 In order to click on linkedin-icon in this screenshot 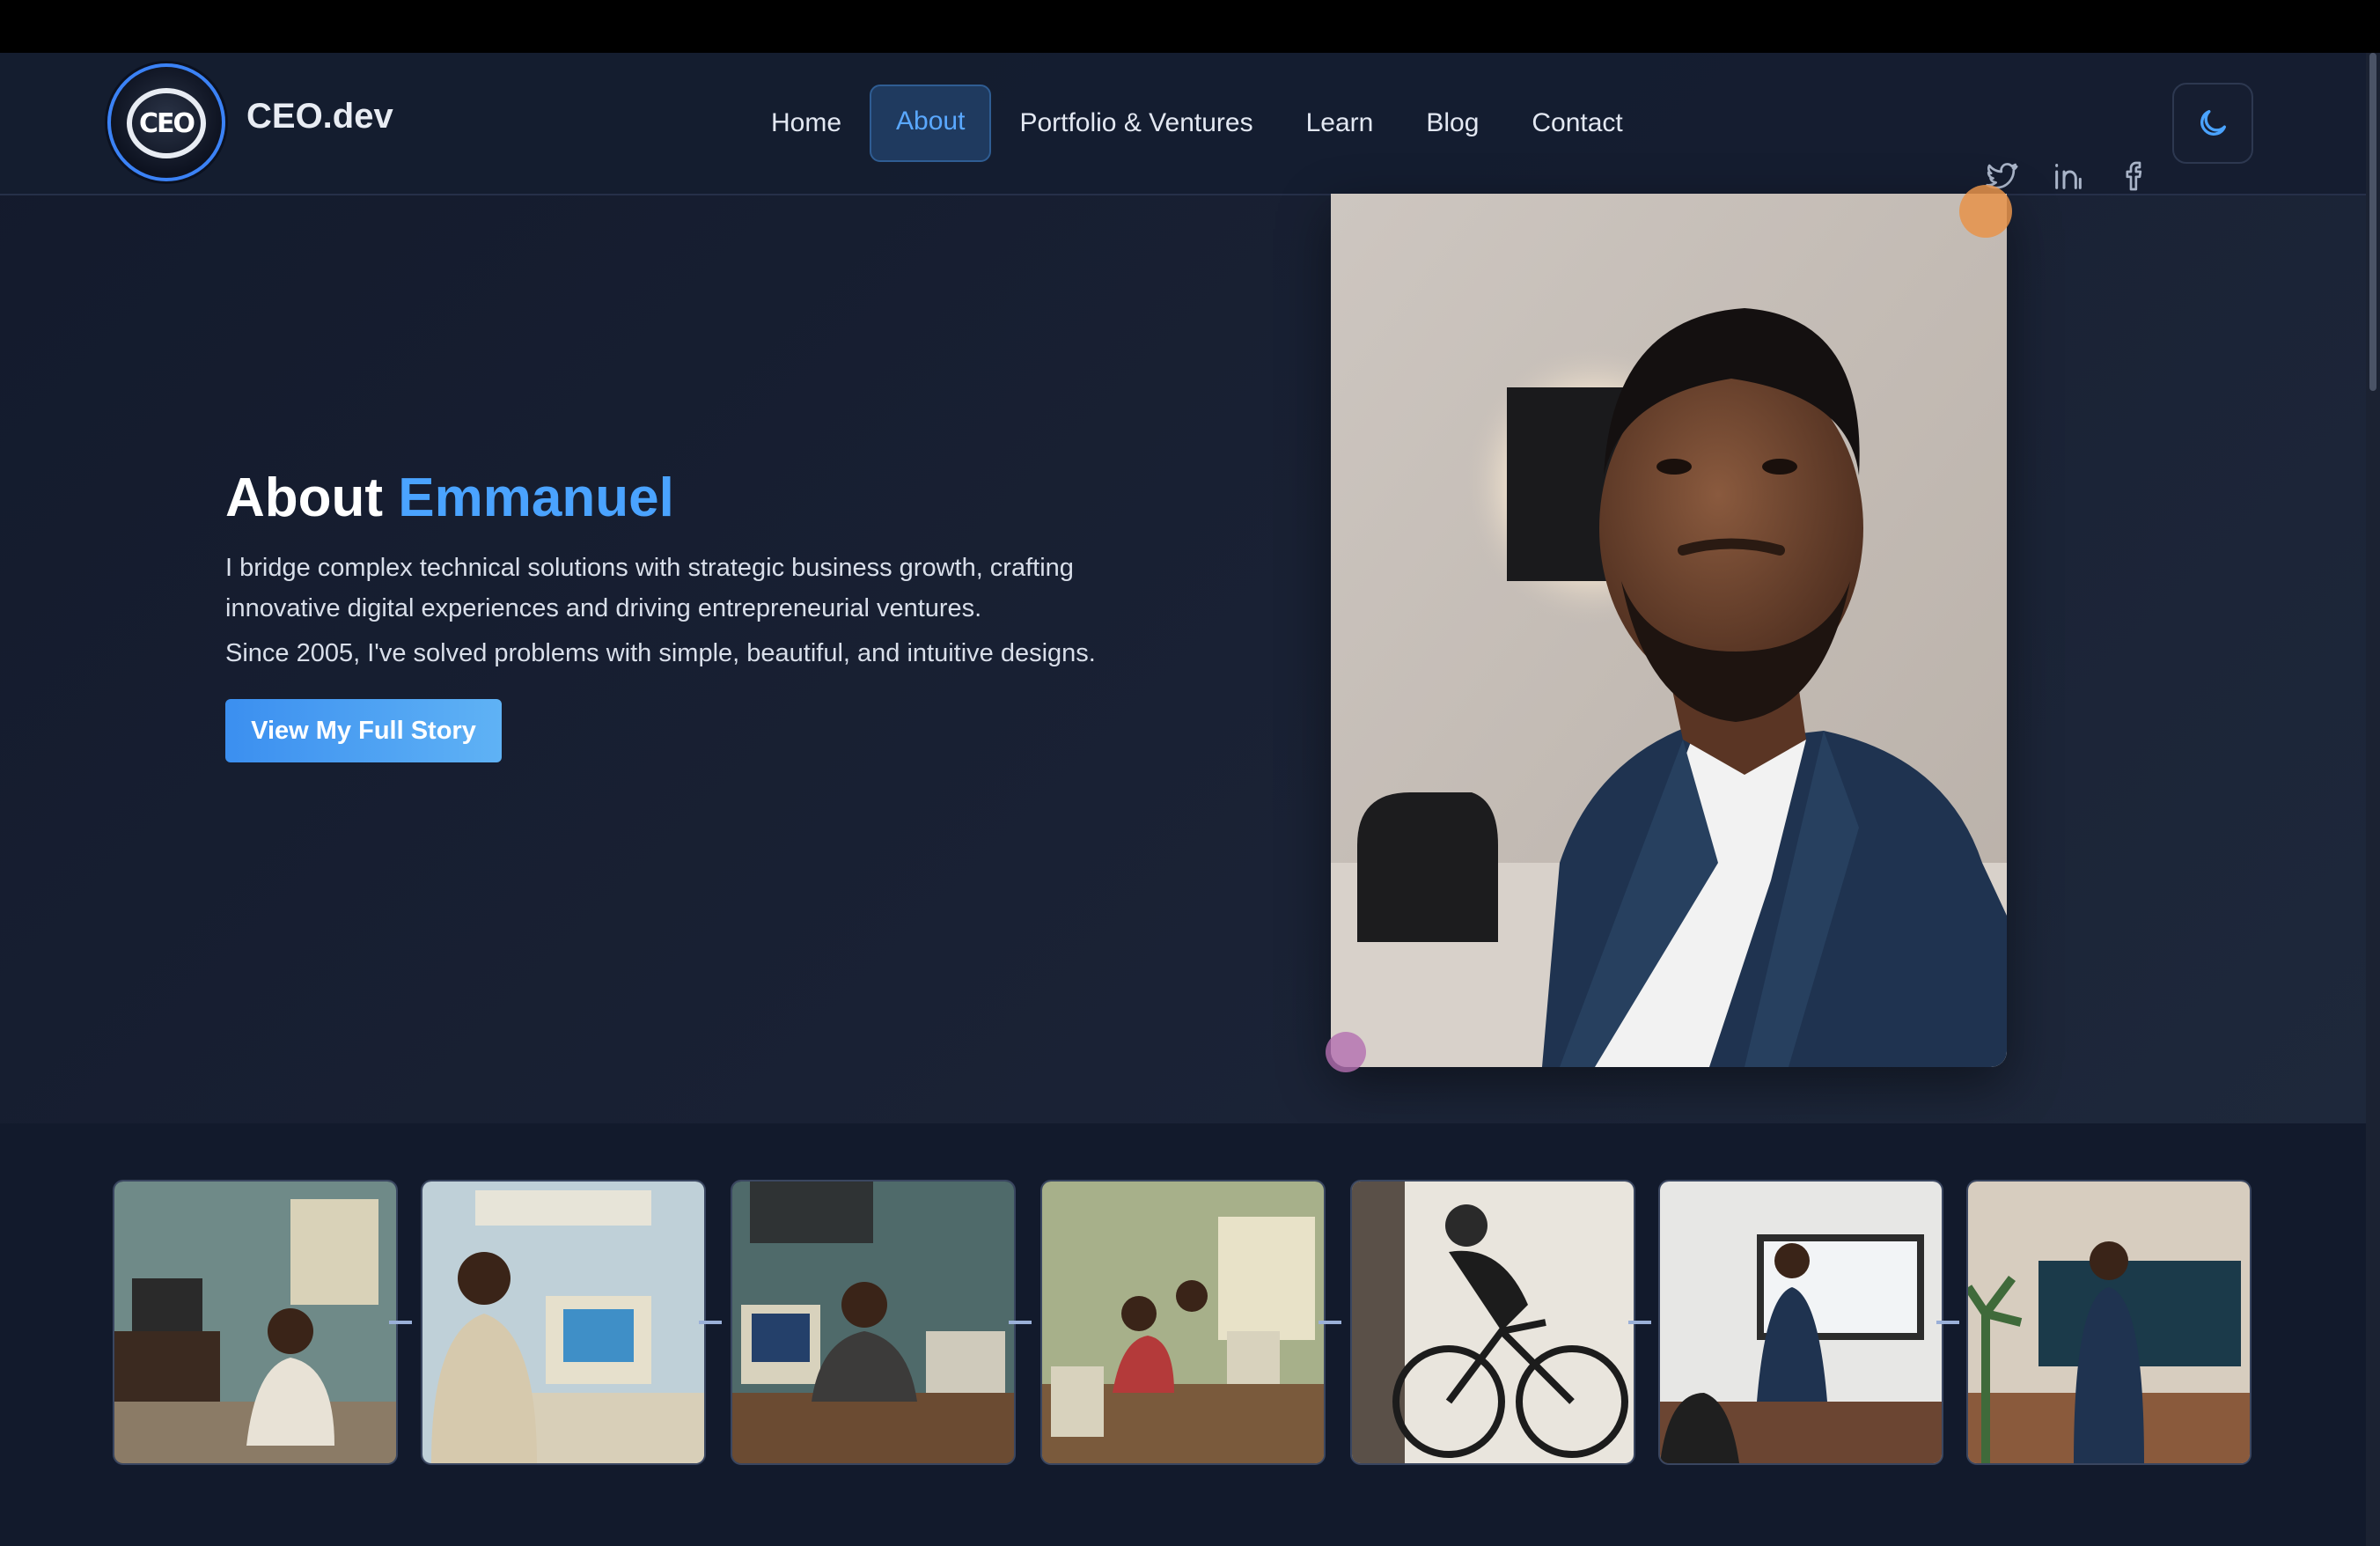, I will do `click(2068, 176)`.